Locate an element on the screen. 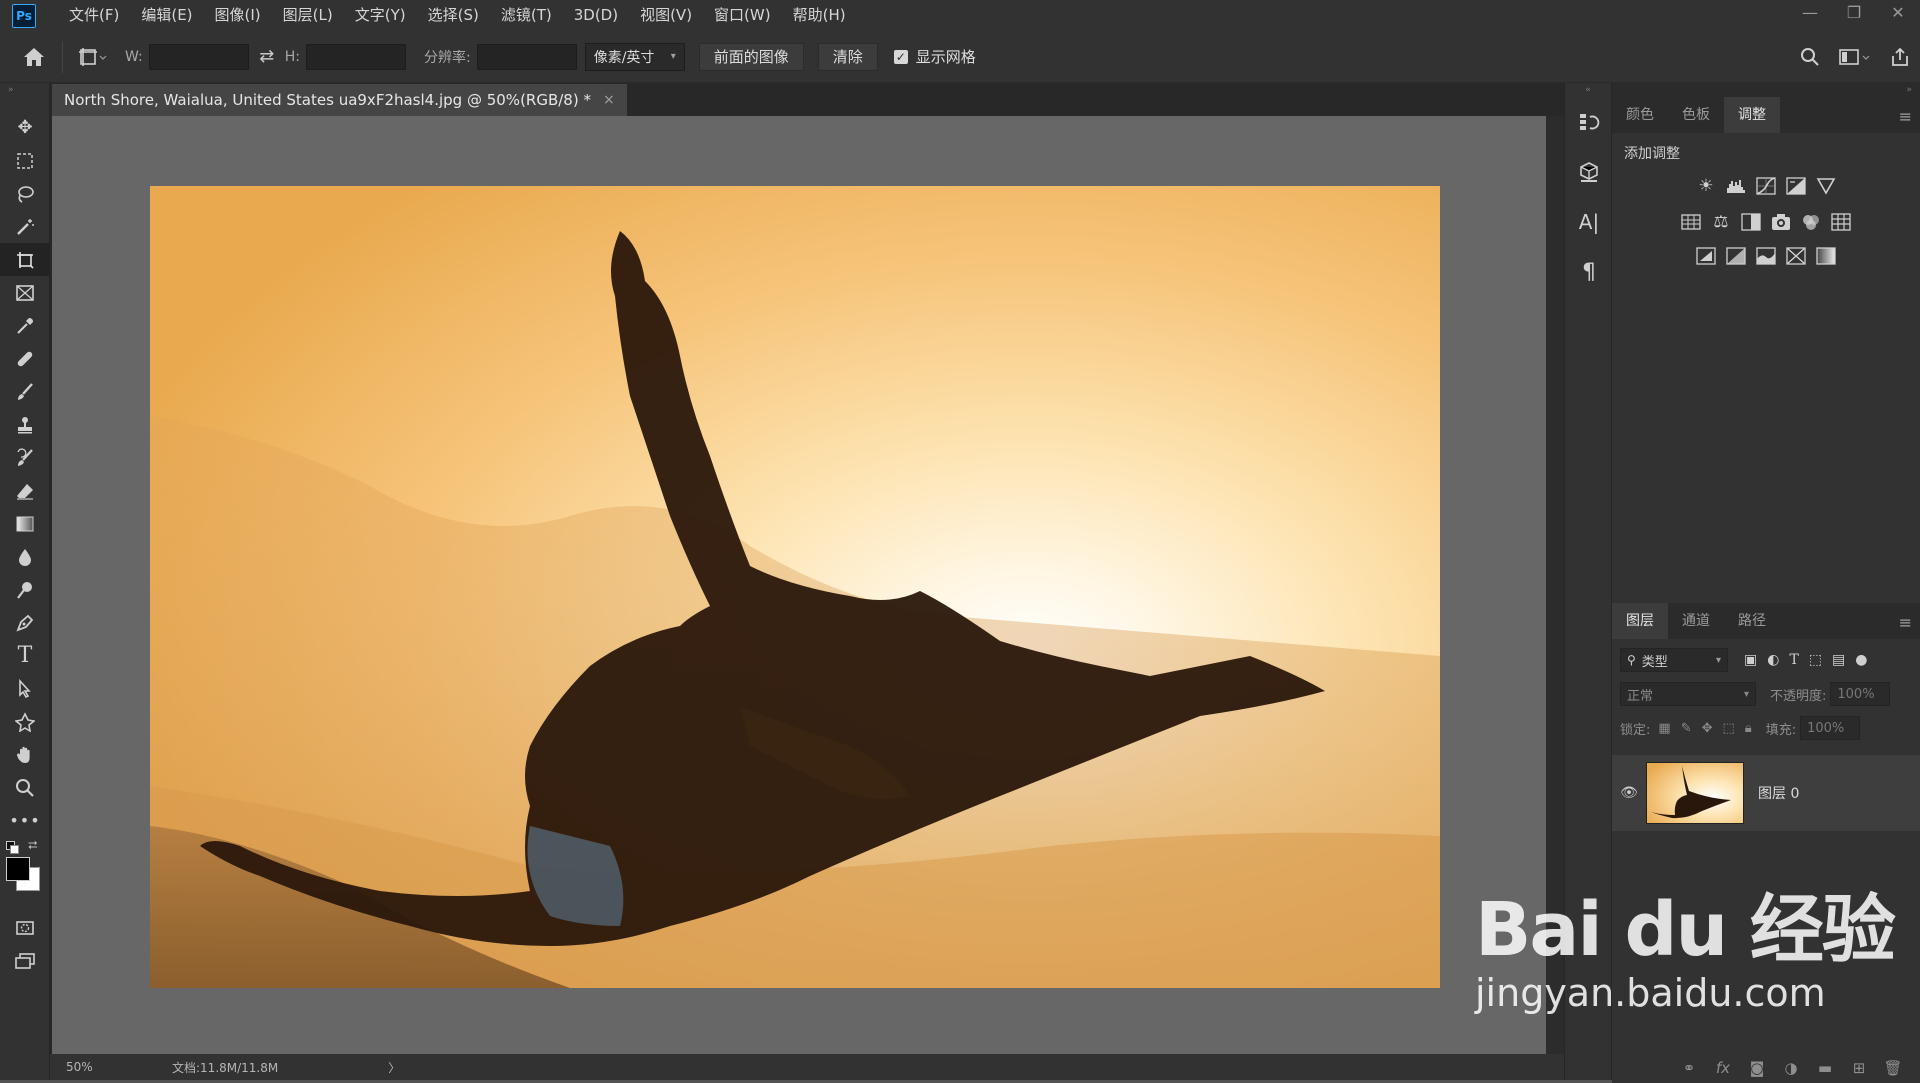  magic-wand-tool-icon is located at coordinates (25, 226).